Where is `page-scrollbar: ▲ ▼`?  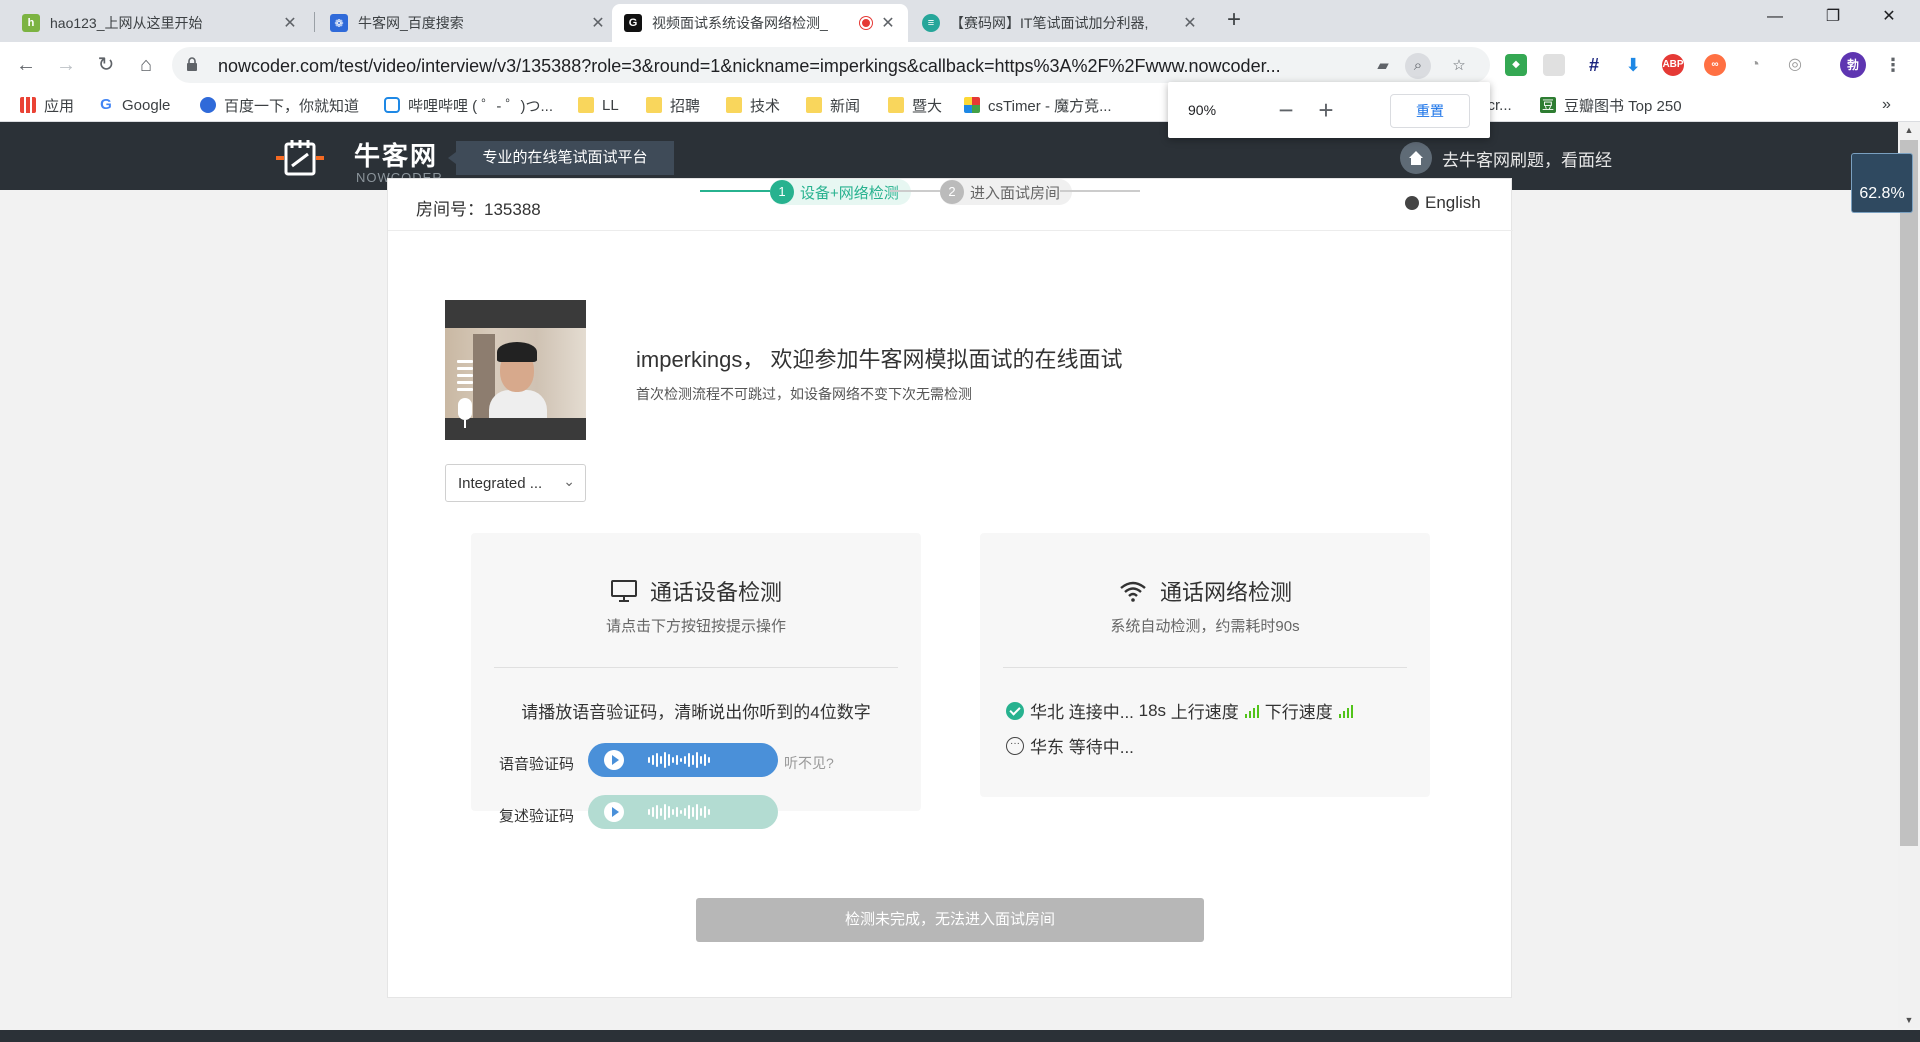
page-scrollbar: ▲ ▼ is located at coordinates (1909, 575).